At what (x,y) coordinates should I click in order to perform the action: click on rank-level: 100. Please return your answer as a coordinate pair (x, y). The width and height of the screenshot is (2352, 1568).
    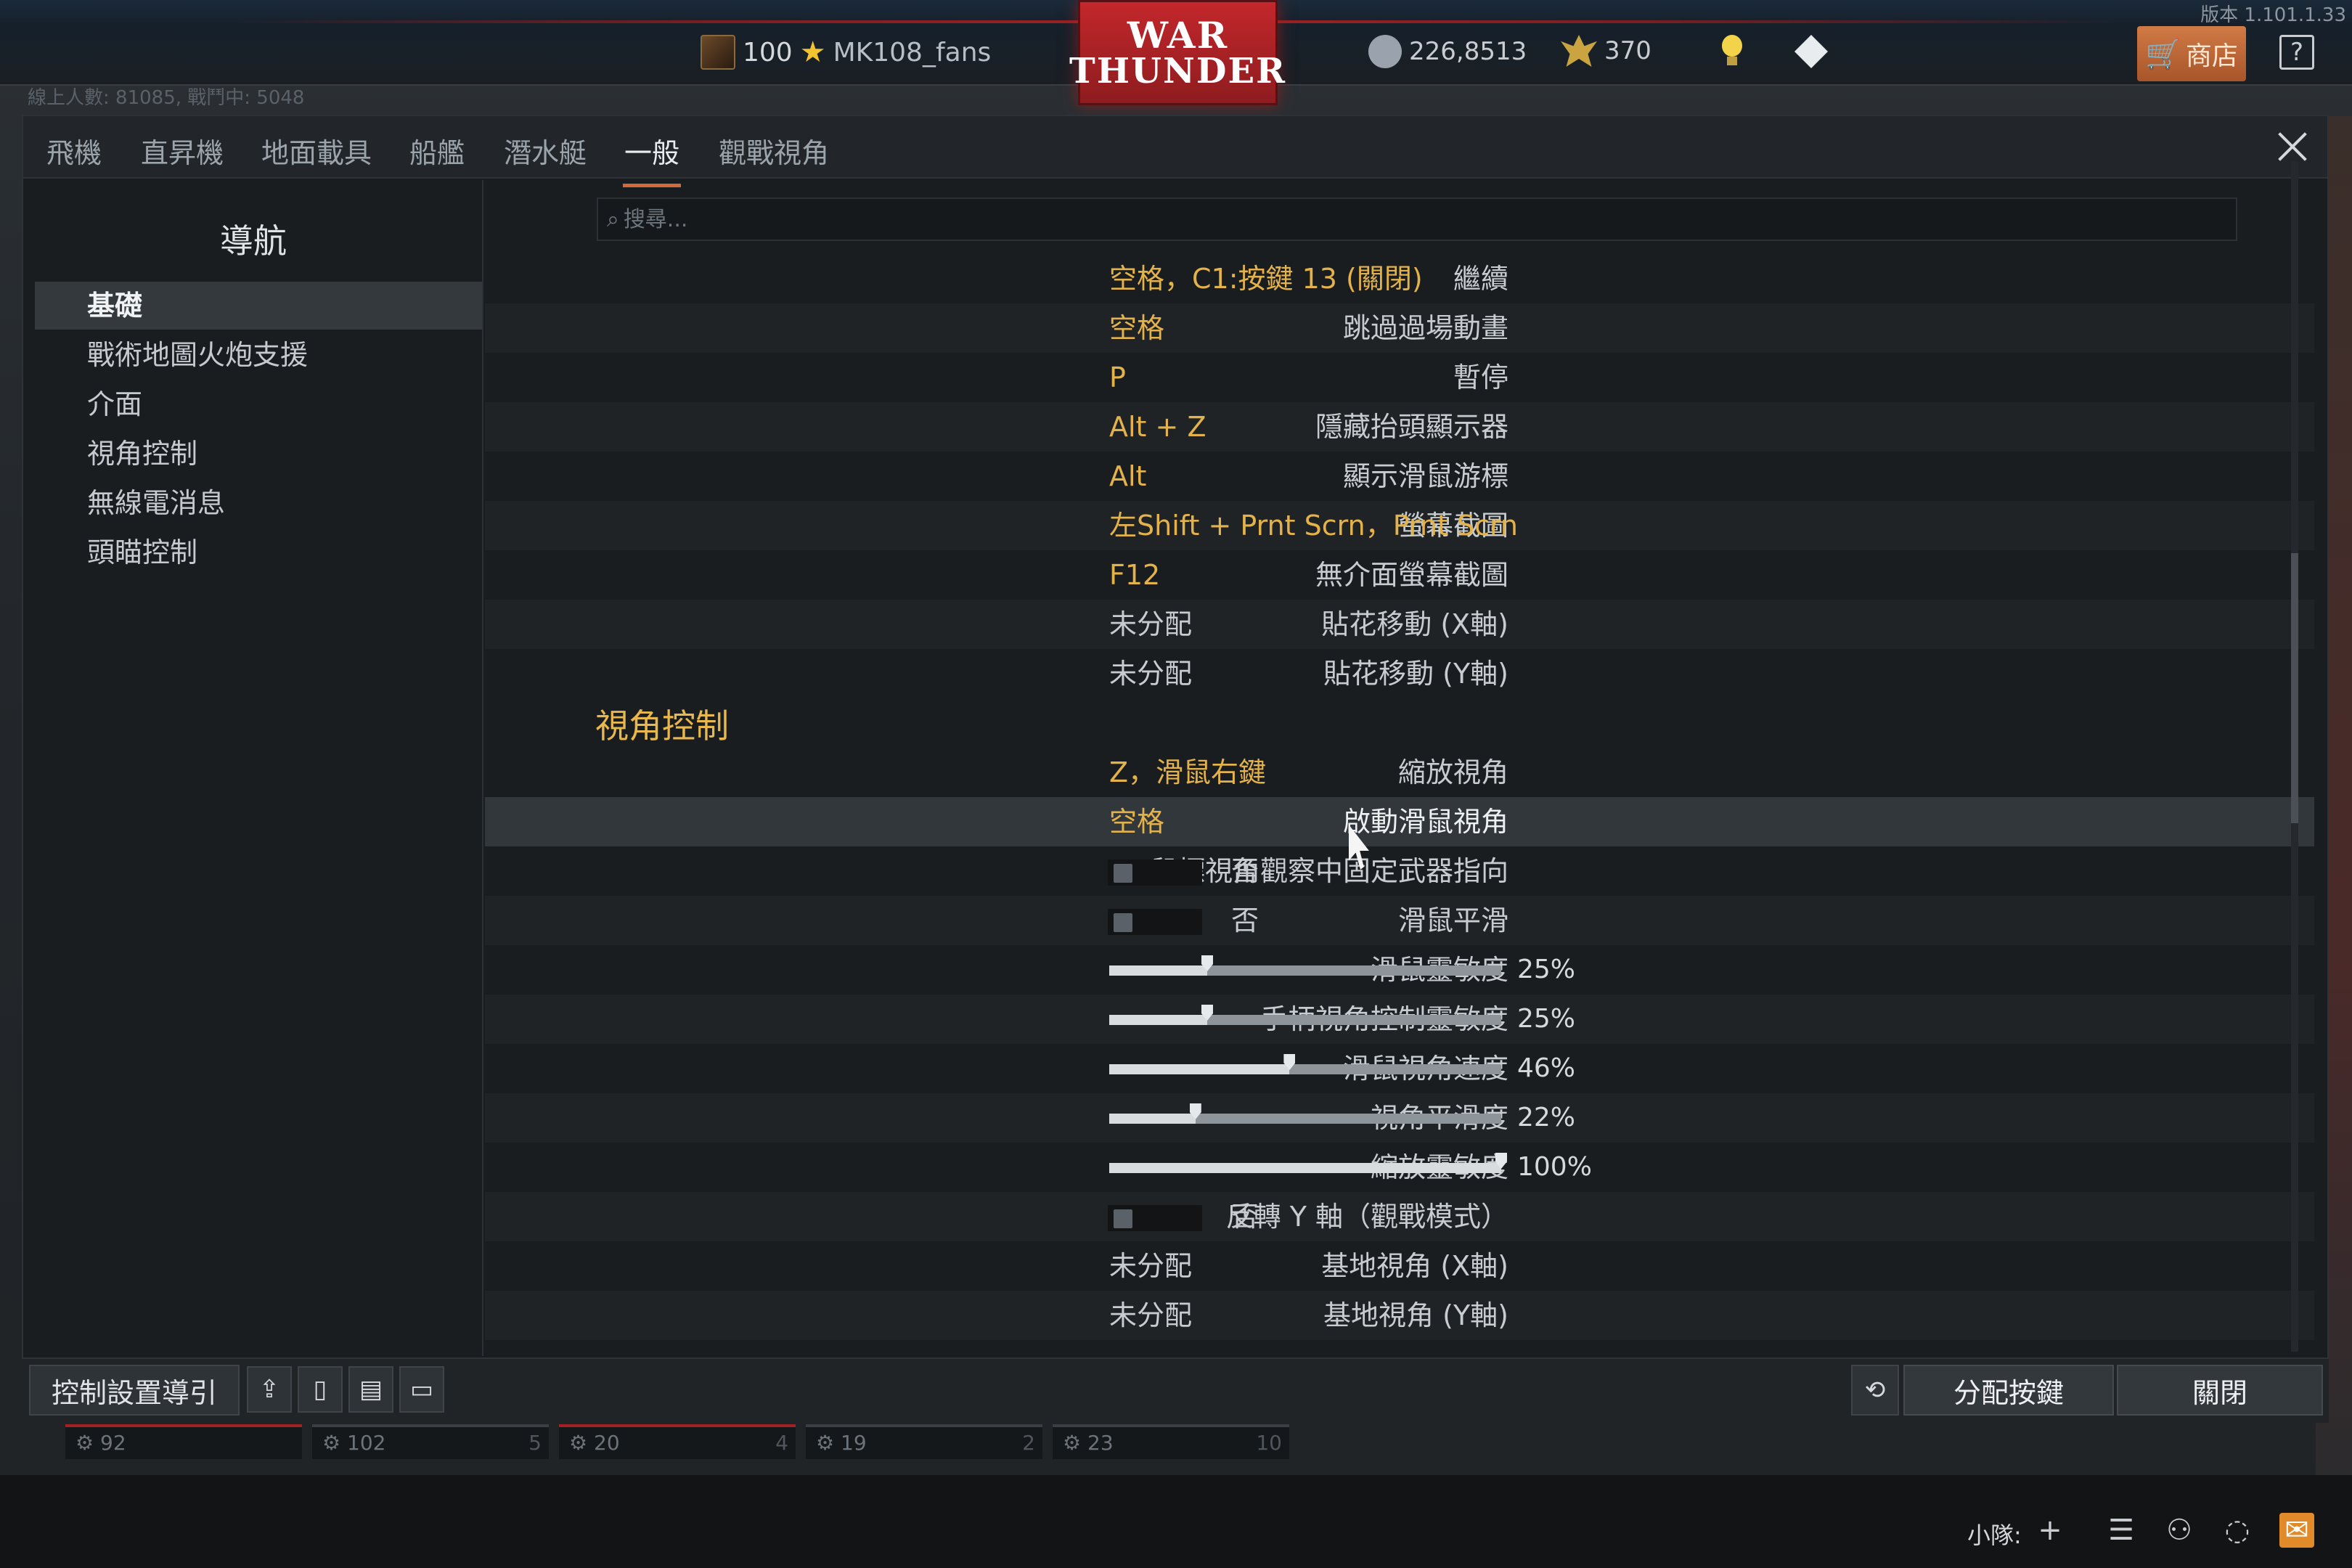
    Looking at the image, I should click on (768, 52).